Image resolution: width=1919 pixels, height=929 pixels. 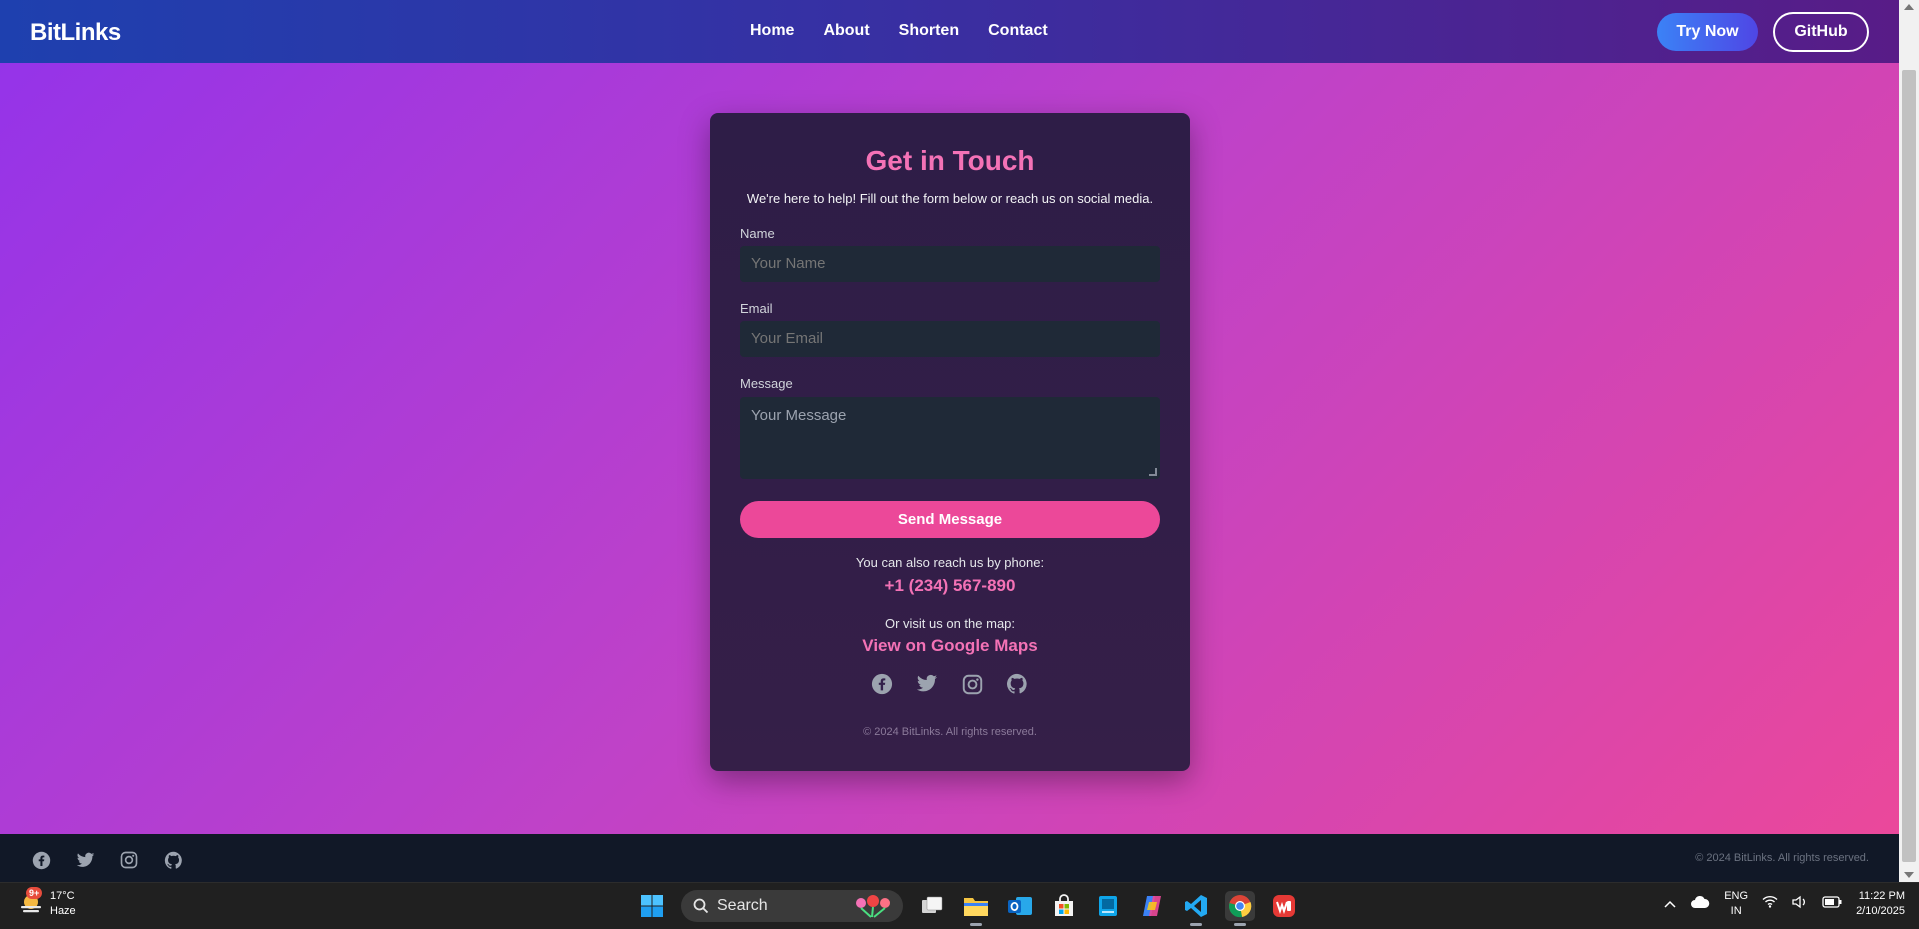 I want to click on outlook-icon, so click(x=1020, y=906).